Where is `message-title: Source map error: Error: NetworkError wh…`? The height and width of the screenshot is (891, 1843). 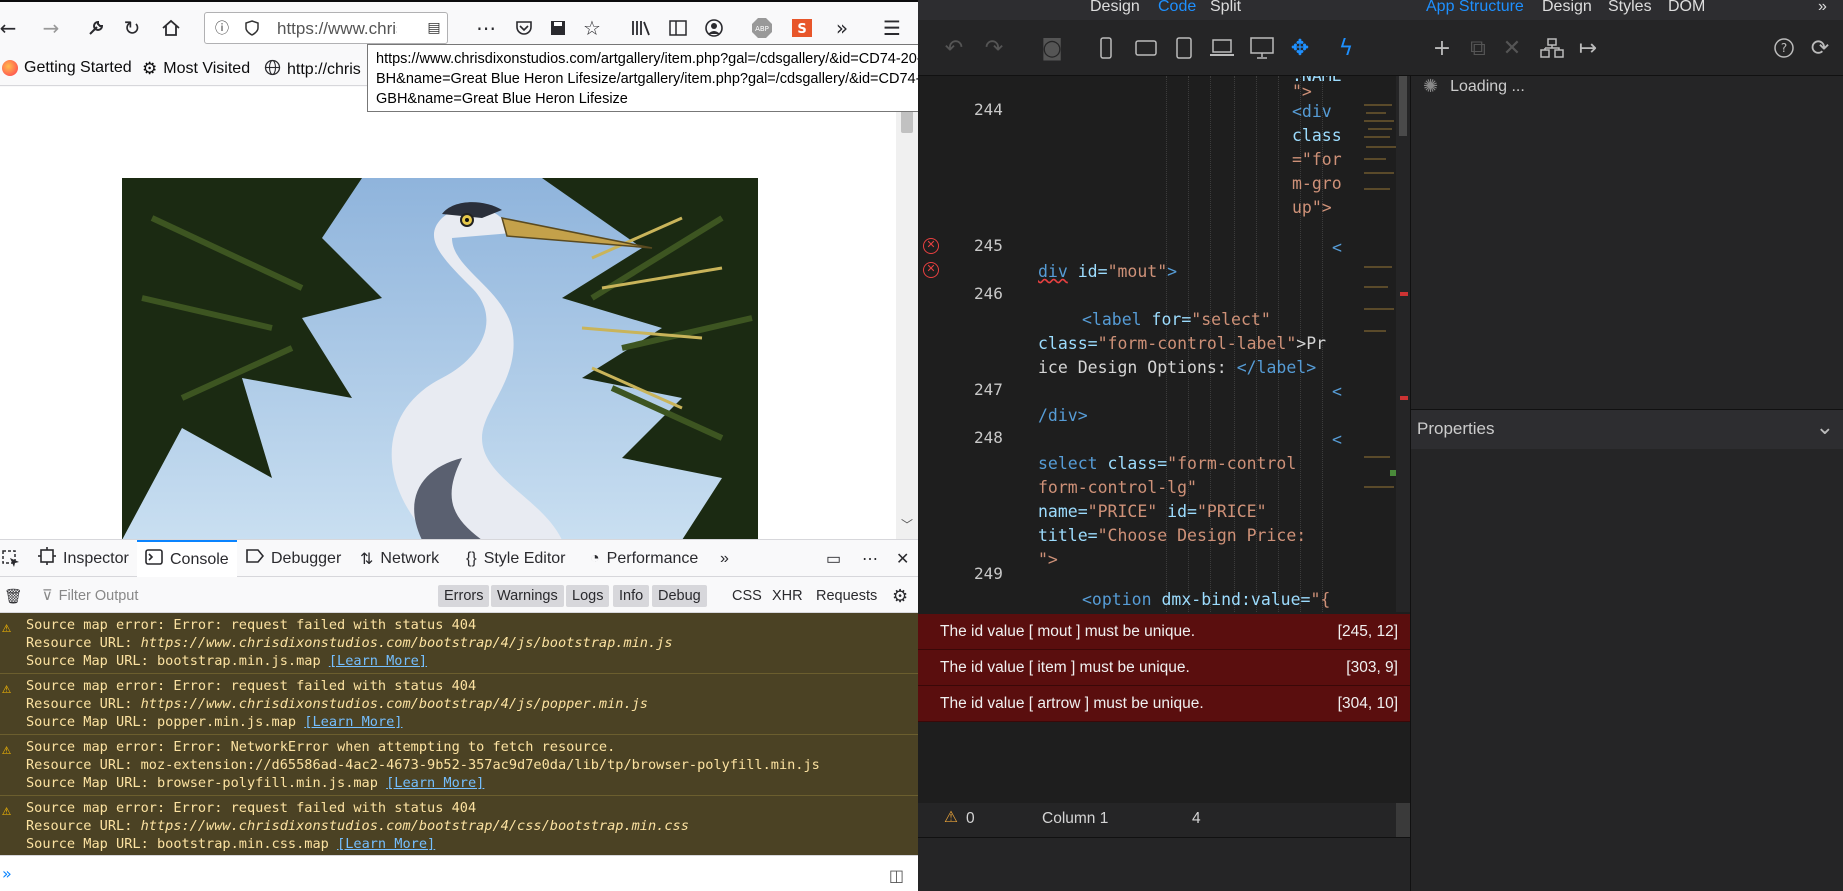
message-title: Source map error: Error: NetworkError wh… is located at coordinates (321, 747).